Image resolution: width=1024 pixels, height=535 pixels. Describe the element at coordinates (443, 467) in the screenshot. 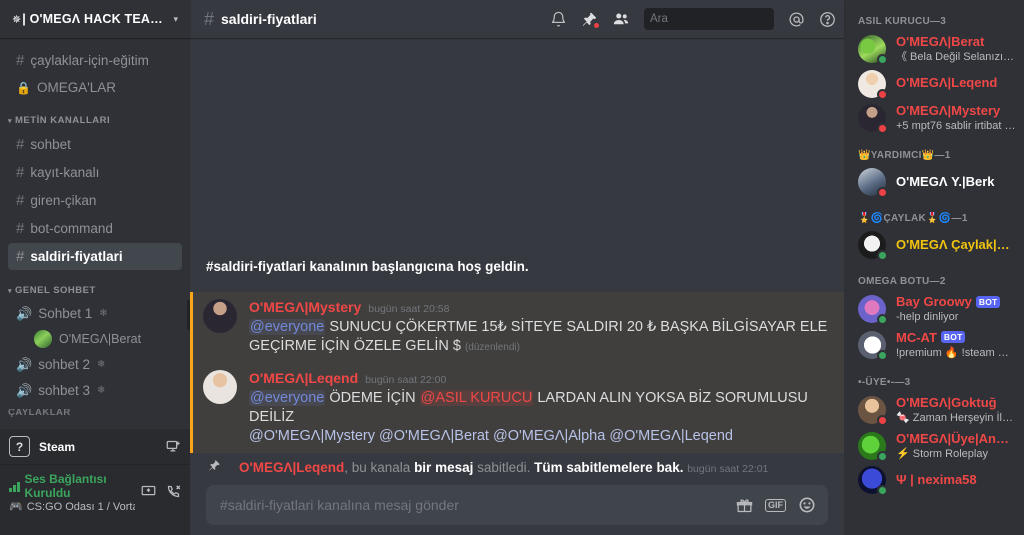

I see `pinned-message-link: bir mesaj` at that location.